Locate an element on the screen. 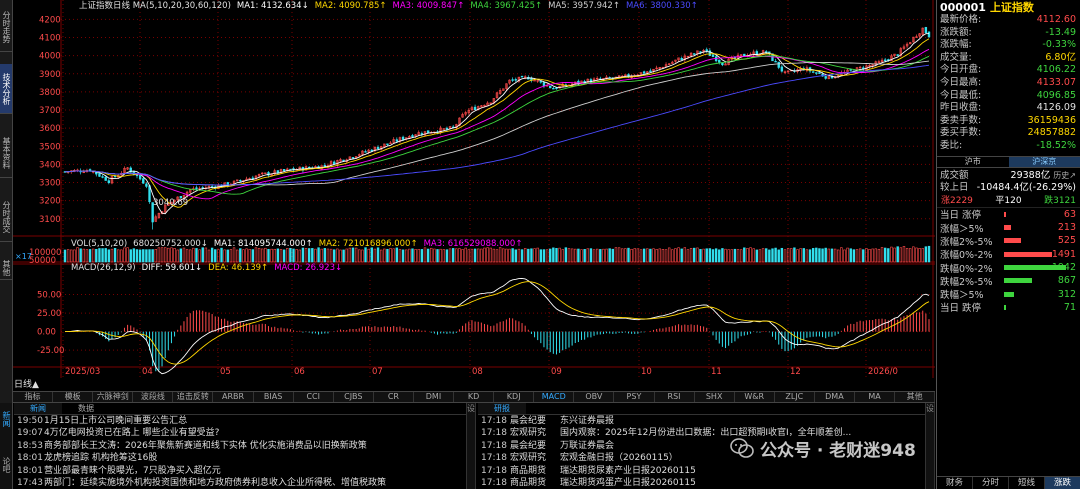  research-time: 17:18 is located at coordinates (494, 458).